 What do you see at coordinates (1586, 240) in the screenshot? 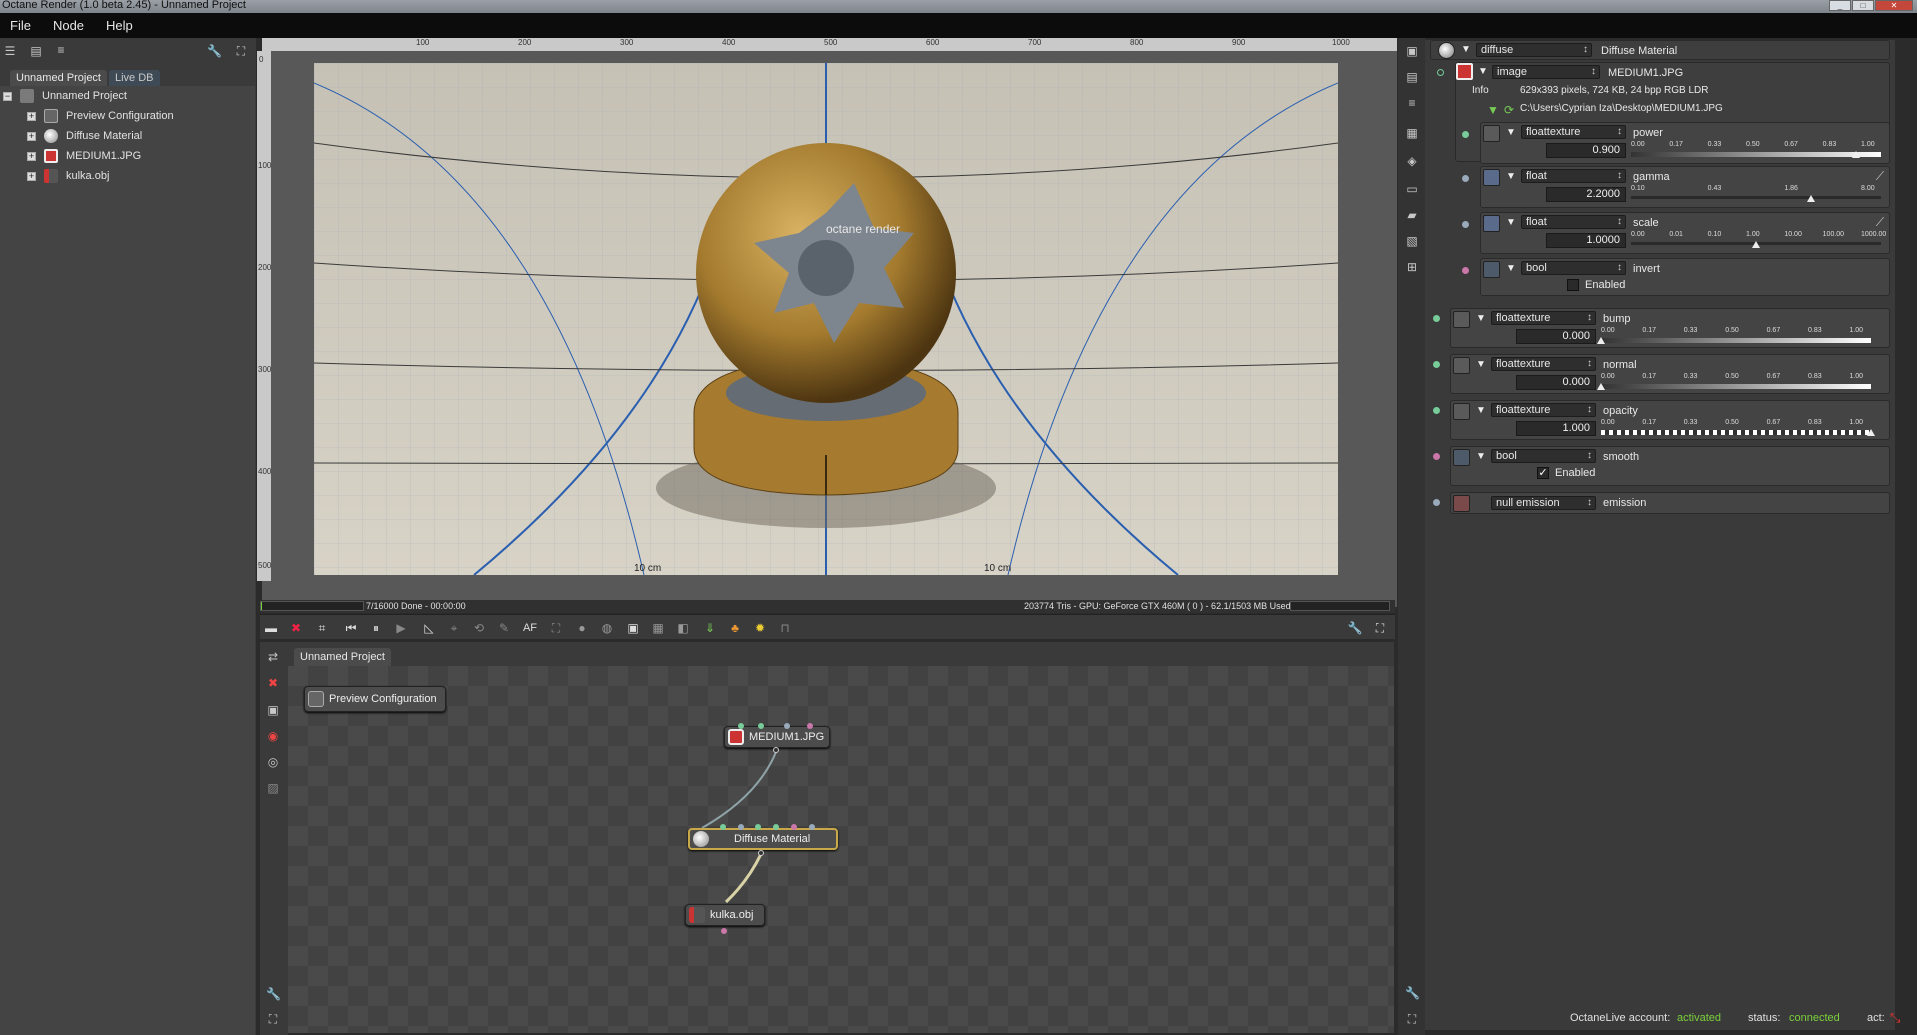
I see `scale-value: 1.0000` at bounding box center [1586, 240].